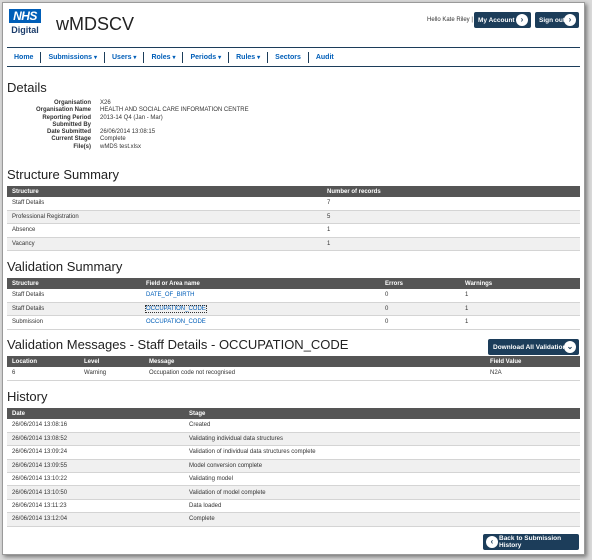 Image resolution: width=592 pixels, height=560 pixels. What do you see at coordinates (95, 452) in the screenshot?
I see `table-cell: 26/06/2014 13:09:24` at bounding box center [95, 452].